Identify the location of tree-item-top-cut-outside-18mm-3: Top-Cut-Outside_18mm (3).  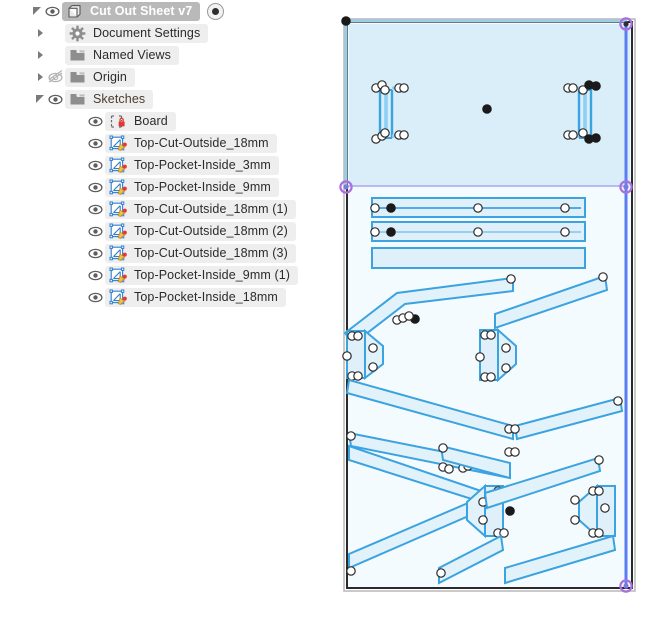
(165, 253).